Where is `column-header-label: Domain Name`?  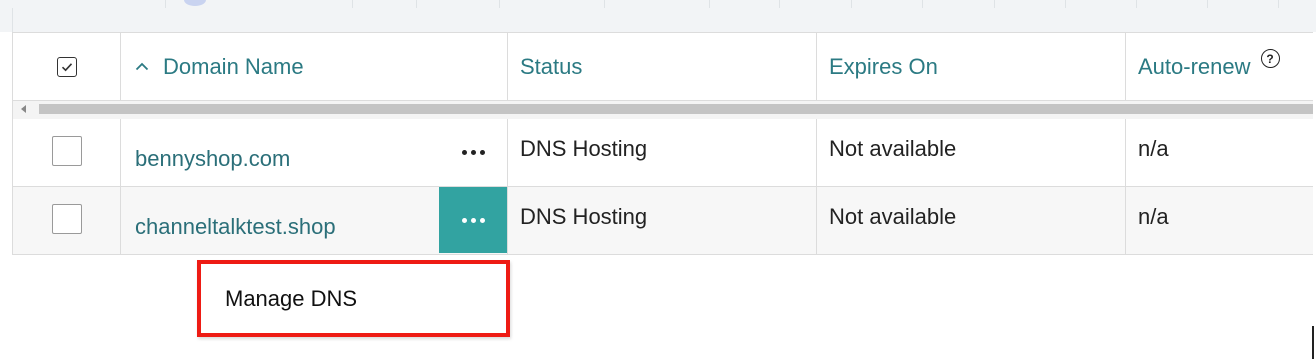
column-header-label: Domain Name is located at coordinates (233, 66).